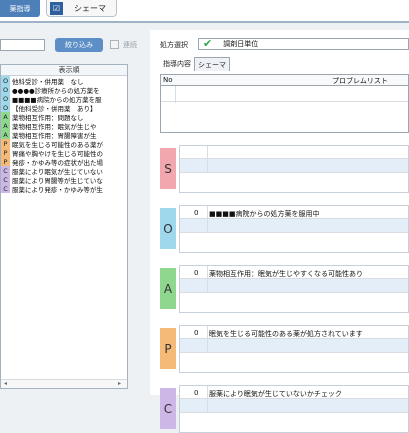 This screenshot has width=409, height=433. What do you see at coordinates (204, 11) in the screenshot?
I see `top-toolbar: 薬指導 ☑ シェーマ` at bounding box center [204, 11].